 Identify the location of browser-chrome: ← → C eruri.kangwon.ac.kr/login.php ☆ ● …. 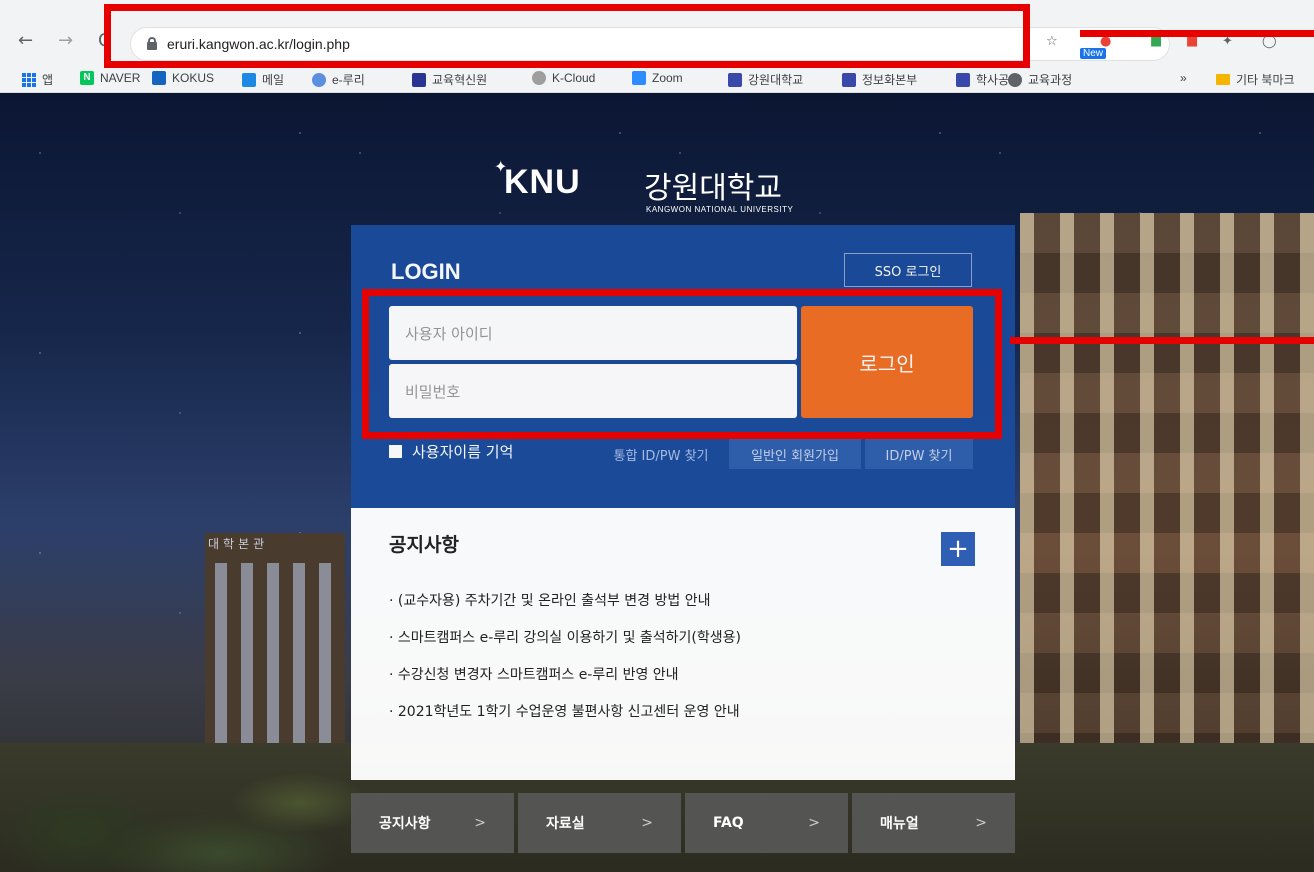
(657, 46).